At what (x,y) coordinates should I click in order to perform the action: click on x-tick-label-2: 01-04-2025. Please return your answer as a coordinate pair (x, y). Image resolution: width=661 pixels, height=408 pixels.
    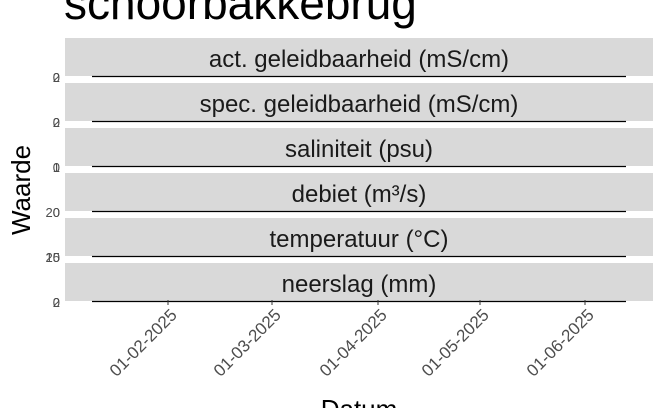
    Looking at the image, I should click on (353, 342).